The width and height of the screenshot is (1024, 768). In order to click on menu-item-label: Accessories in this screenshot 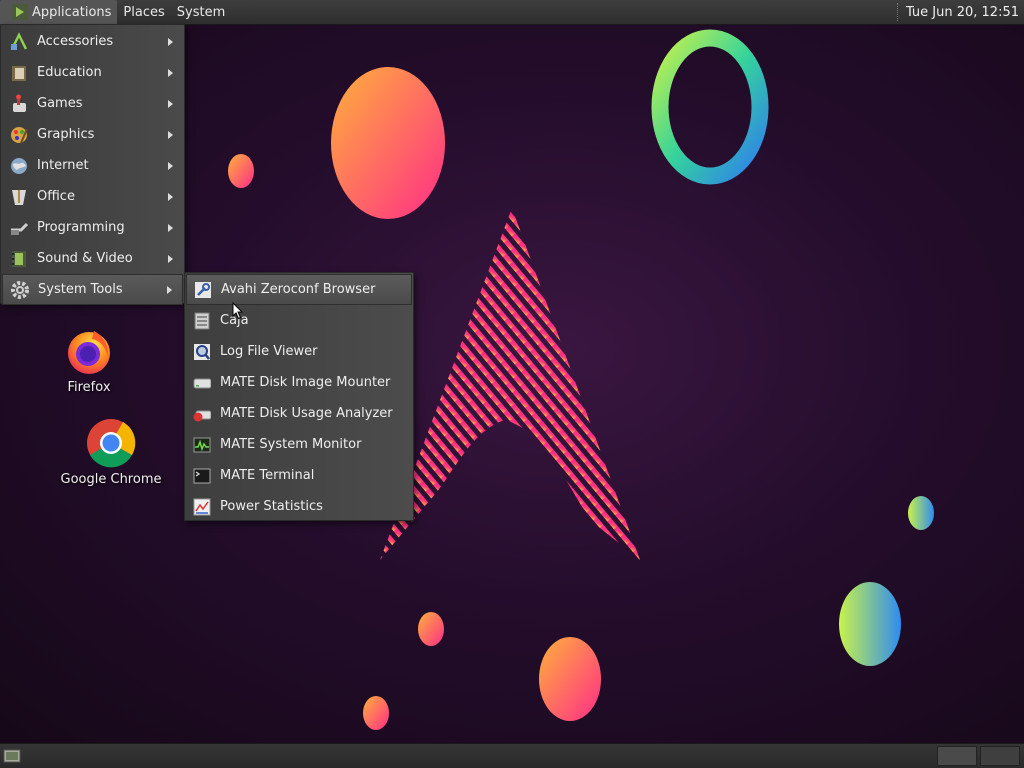, I will do `click(75, 41)`.